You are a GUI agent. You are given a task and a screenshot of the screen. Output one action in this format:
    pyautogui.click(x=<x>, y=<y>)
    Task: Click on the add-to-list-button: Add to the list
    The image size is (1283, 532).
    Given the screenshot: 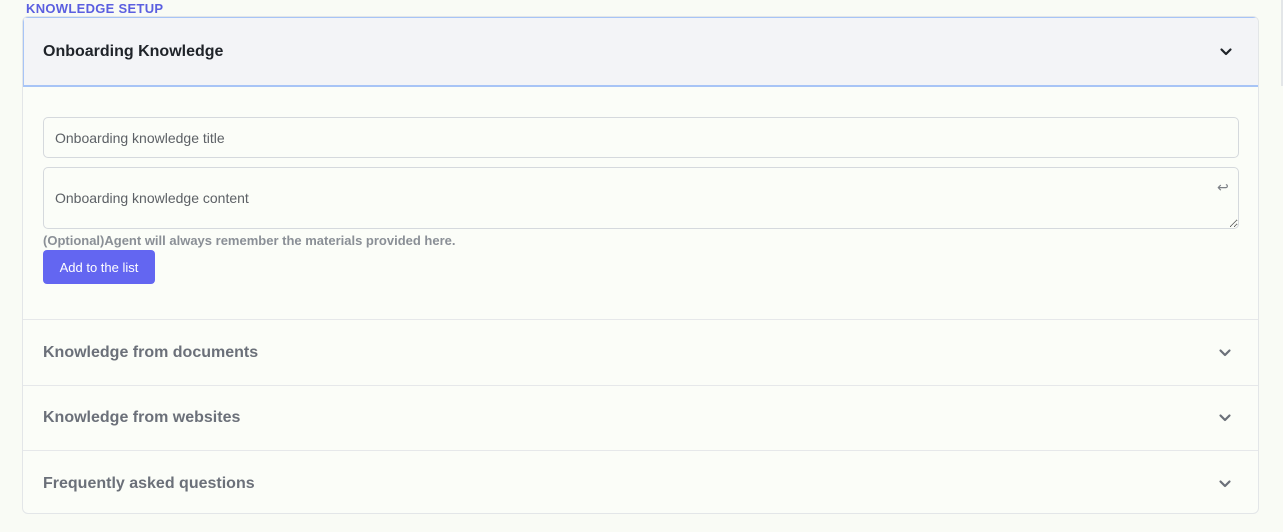 What is the action you would take?
    pyautogui.click(x=99, y=267)
    